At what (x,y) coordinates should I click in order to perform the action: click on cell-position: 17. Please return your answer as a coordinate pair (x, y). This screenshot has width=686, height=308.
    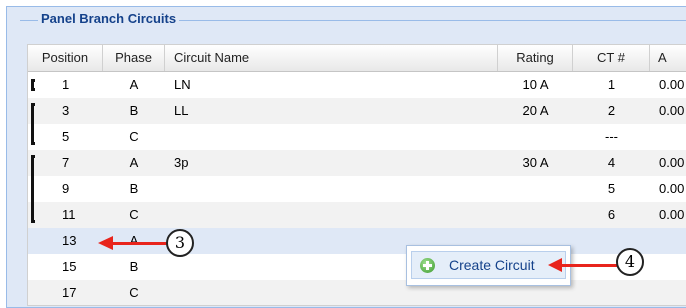
    Looking at the image, I should click on (69, 292).